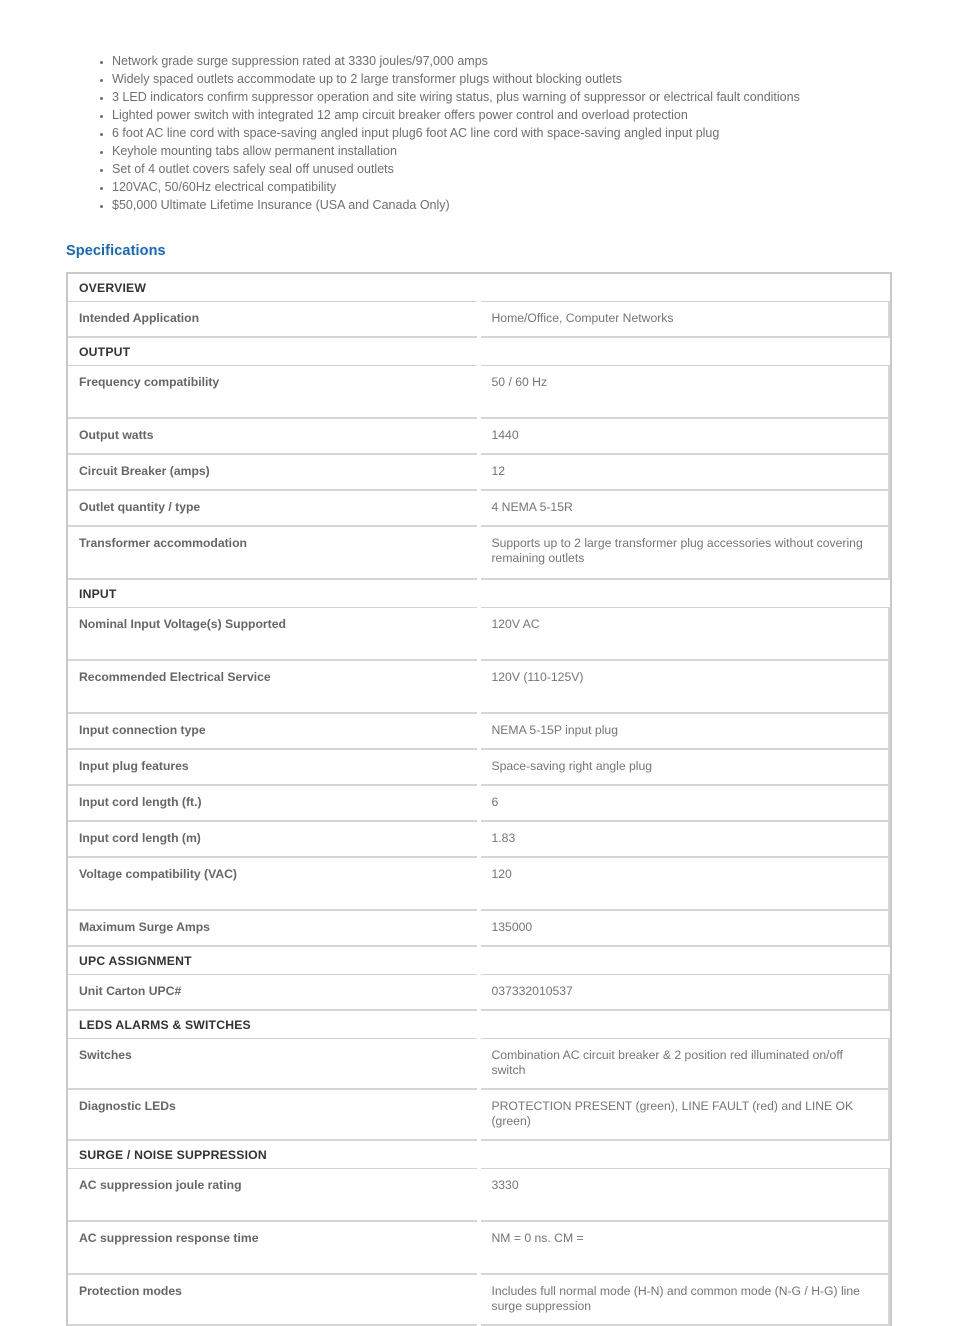  Describe the element at coordinates (683, 992) in the screenshot. I see `spec-value: 037332010537` at that location.